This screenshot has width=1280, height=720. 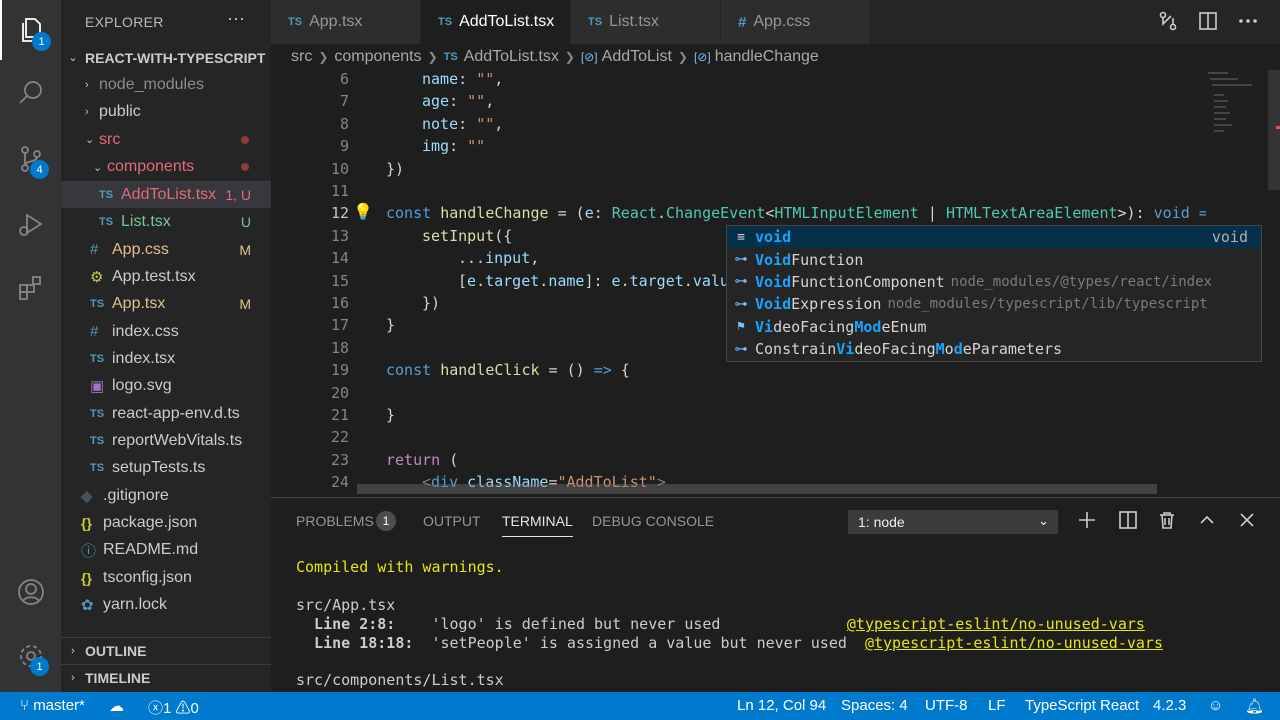 What do you see at coordinates (994, 349) in the screenshot?
I see `suggestion-item: ⊶ Constrain Vi deoFacing Mo d eParameters` at bounding box center [994, 349].